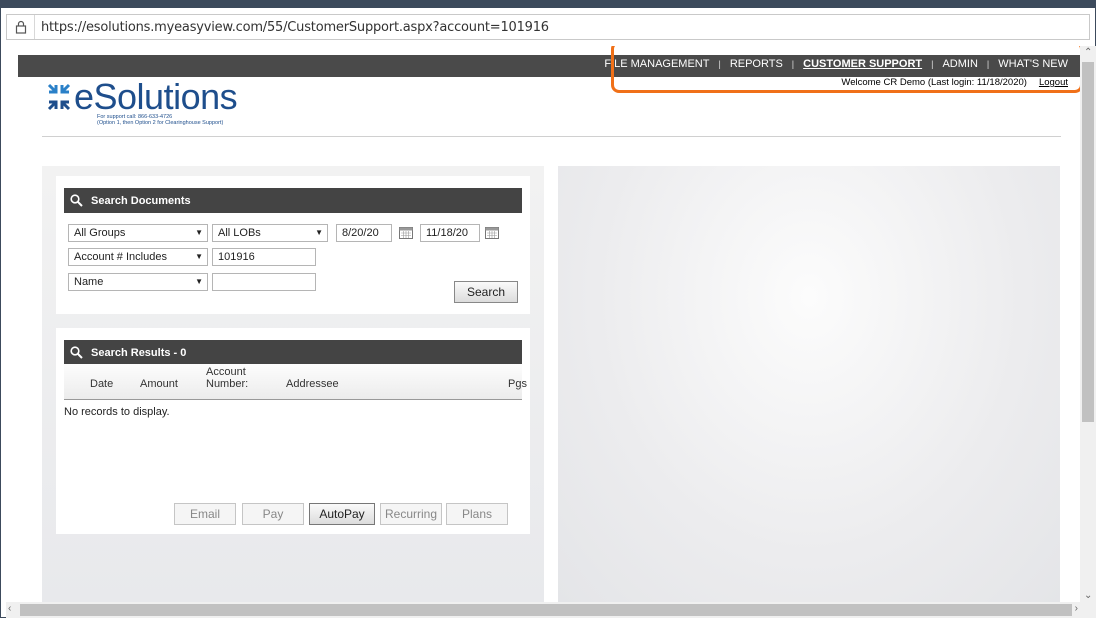 The width and height of the screenshot is (1096, 618). I want to click on col-date: Date, so click(101, 384).